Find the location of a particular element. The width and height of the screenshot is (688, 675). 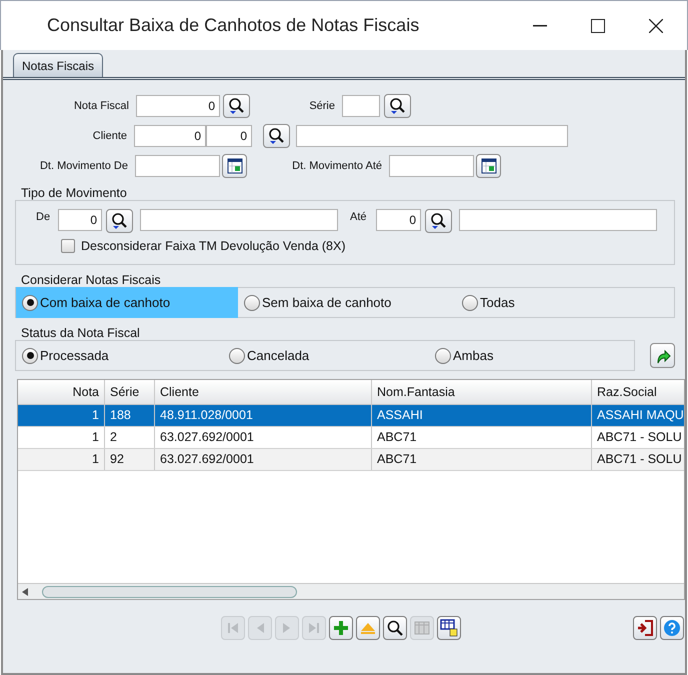

radio-option: Todas is located at coordinates (556, 302).